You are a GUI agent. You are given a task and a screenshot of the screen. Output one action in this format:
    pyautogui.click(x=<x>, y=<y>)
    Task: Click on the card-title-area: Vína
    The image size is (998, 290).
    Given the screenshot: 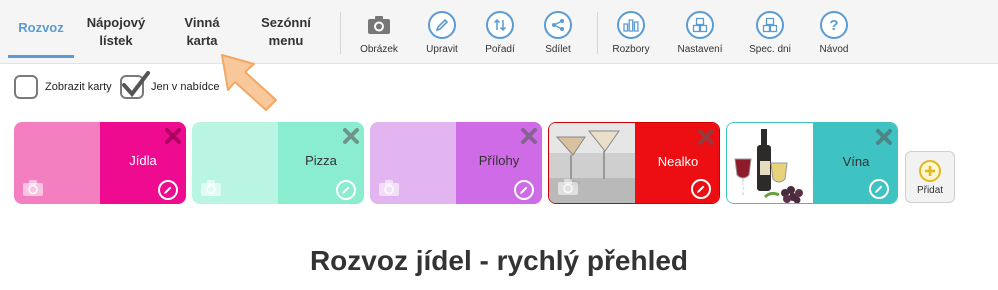 What is the action you would take?
    pyautogui.click(x=855, y=163)
    